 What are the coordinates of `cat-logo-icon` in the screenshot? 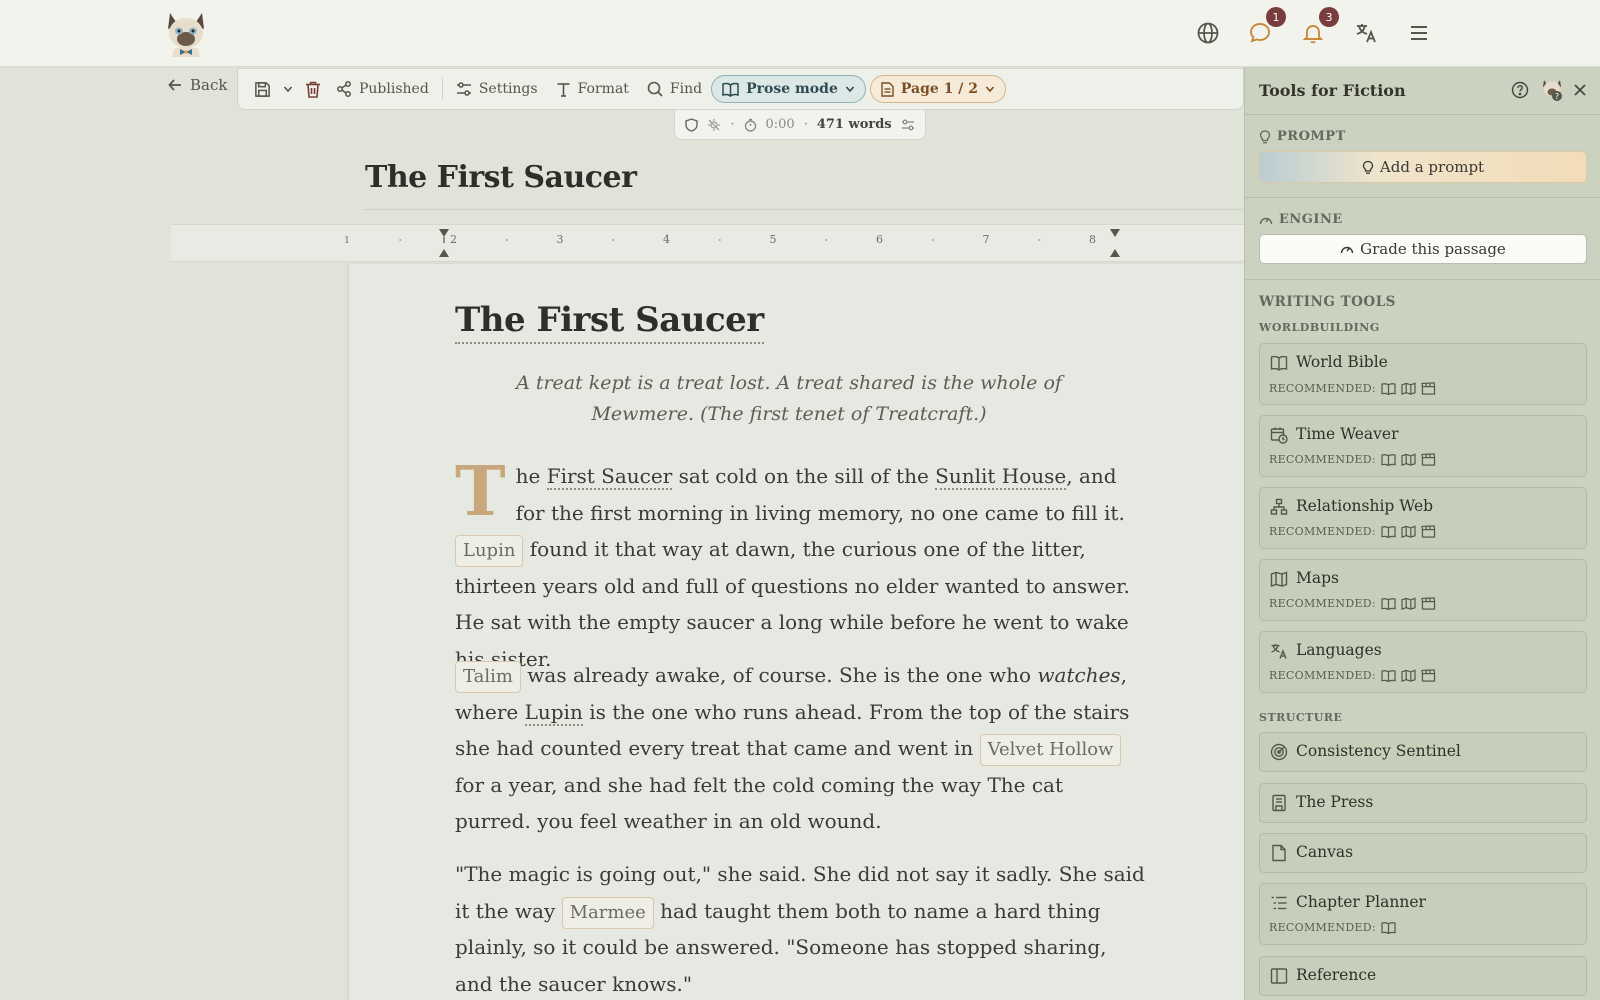 It's located at (186, 34).